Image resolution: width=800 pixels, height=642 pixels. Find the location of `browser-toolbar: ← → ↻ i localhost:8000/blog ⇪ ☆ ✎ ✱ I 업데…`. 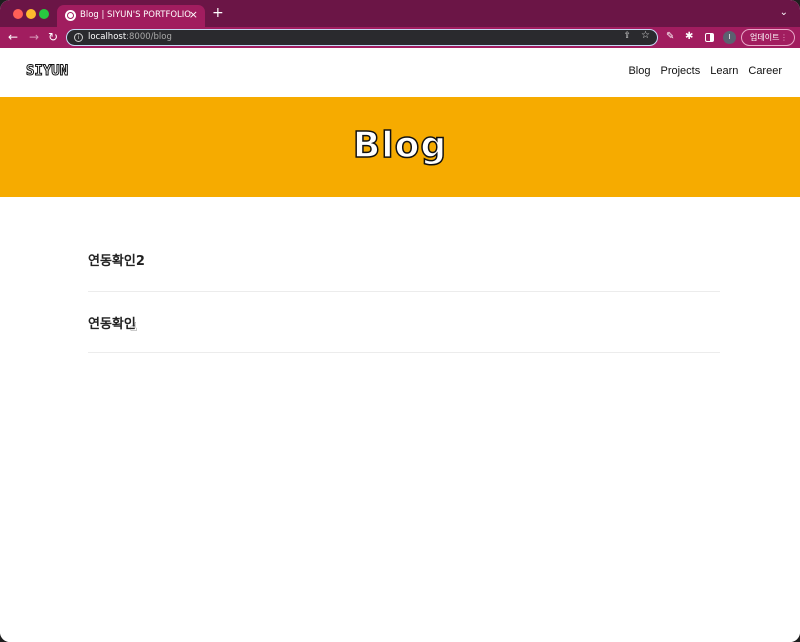

browser-toolbar: ← → ↻ i localhost:8000/blog ⇪ ☆ ✎ ✱ I 업데… is located at coordinates (400, 37).